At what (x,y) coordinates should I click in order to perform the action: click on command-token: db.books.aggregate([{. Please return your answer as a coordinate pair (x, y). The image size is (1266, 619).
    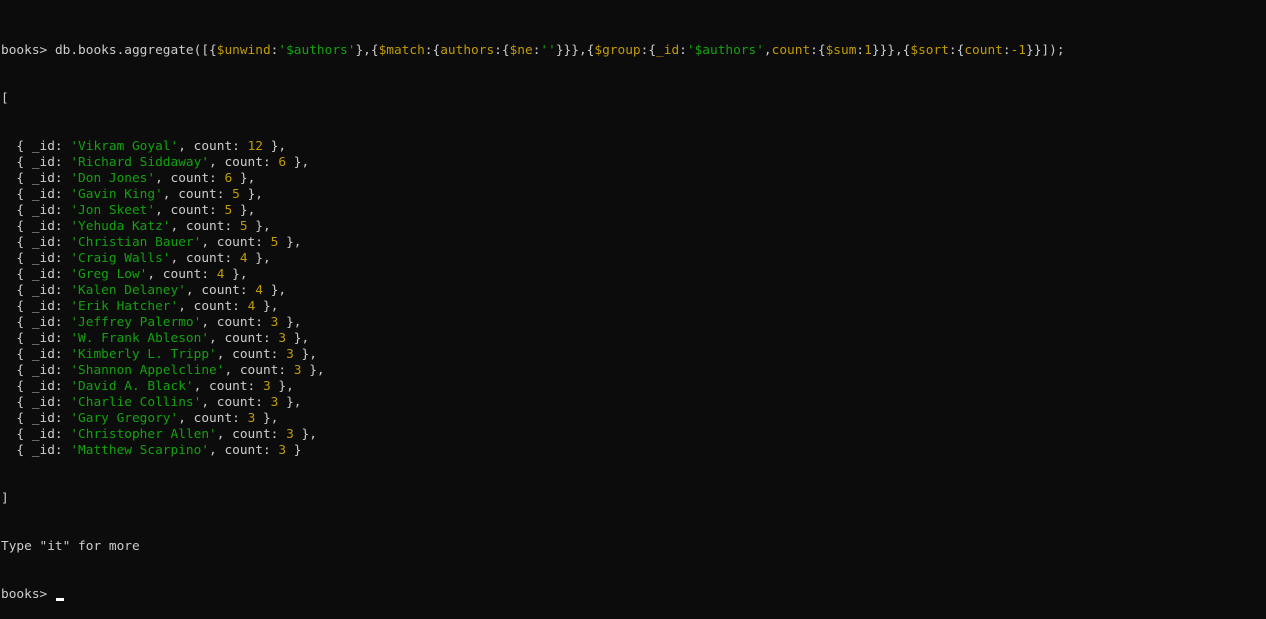
    Looking at the image, I should click on (135, 50).